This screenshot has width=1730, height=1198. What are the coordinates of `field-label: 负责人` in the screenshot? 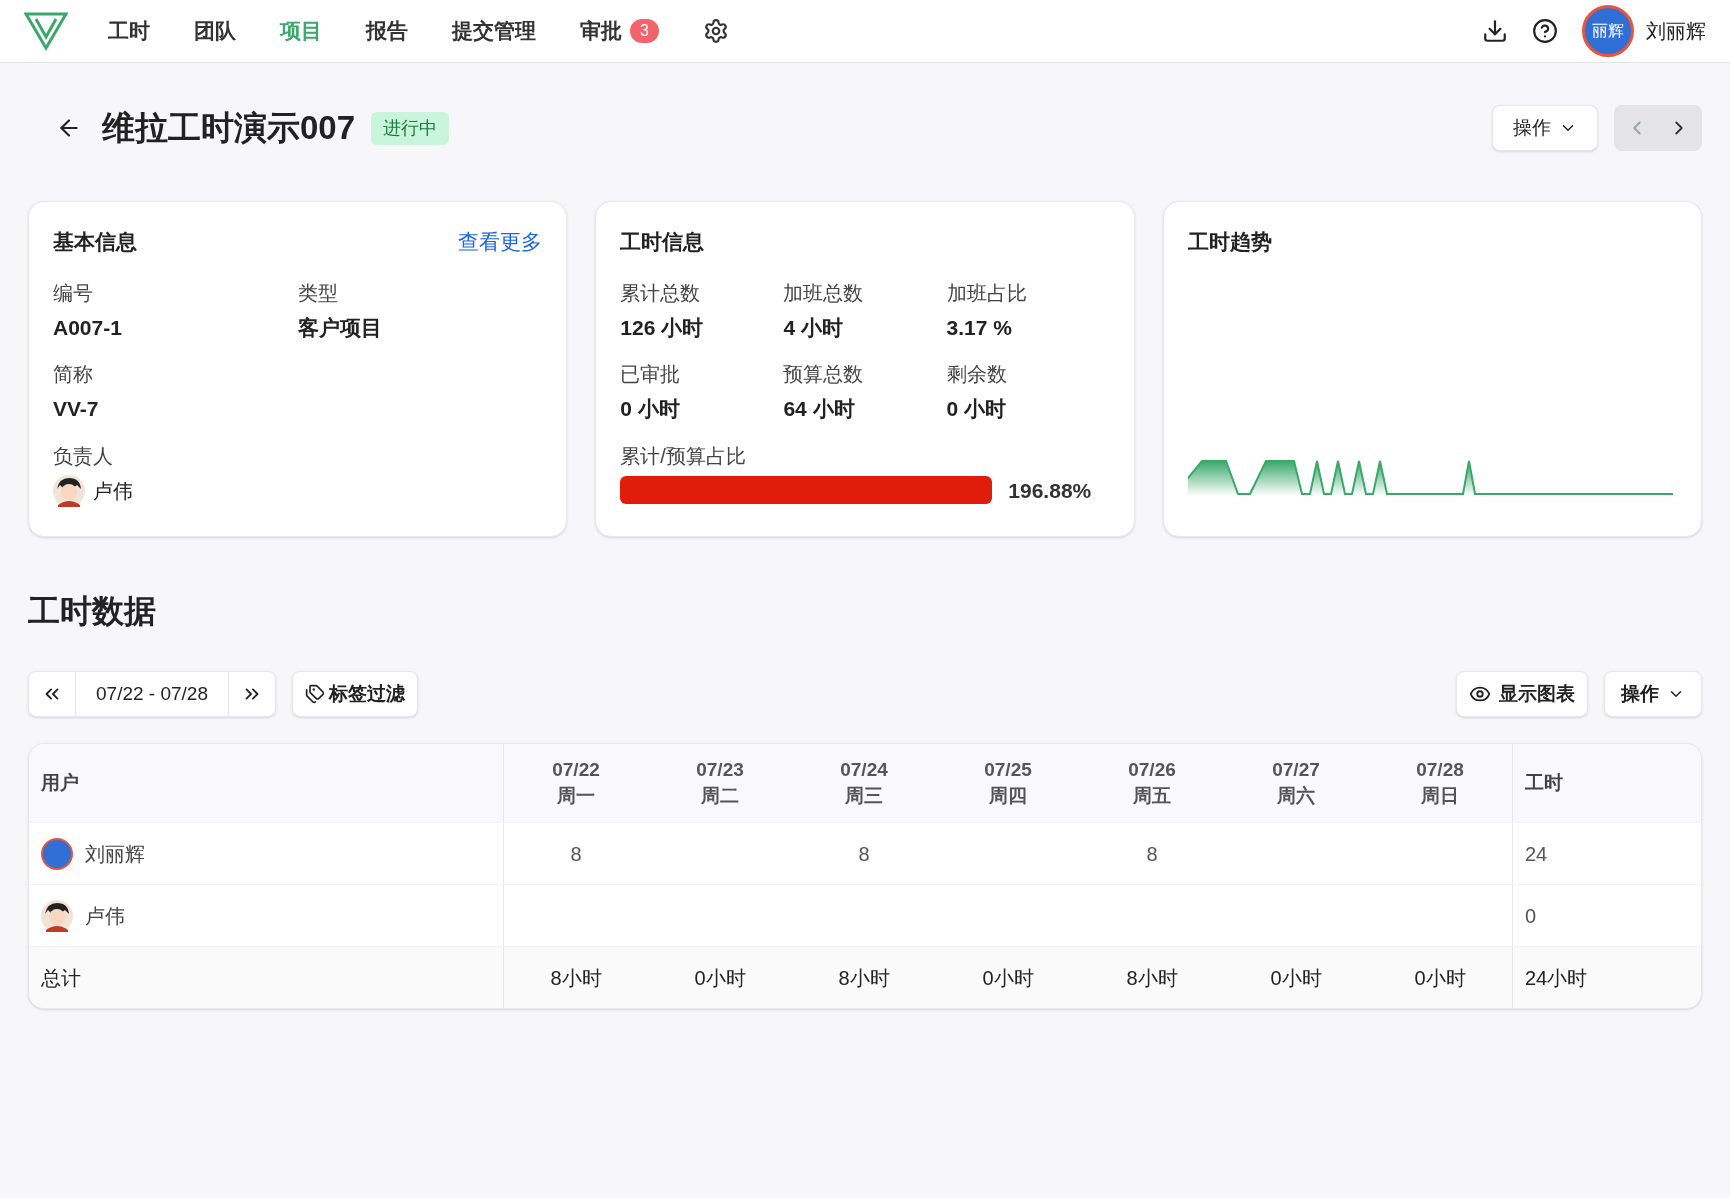 It's located at (83, 456).